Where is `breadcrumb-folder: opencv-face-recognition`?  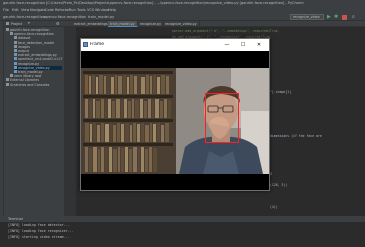
breadcrumb-folder: opencv-face-recognition is located at coordinates (65, 17).